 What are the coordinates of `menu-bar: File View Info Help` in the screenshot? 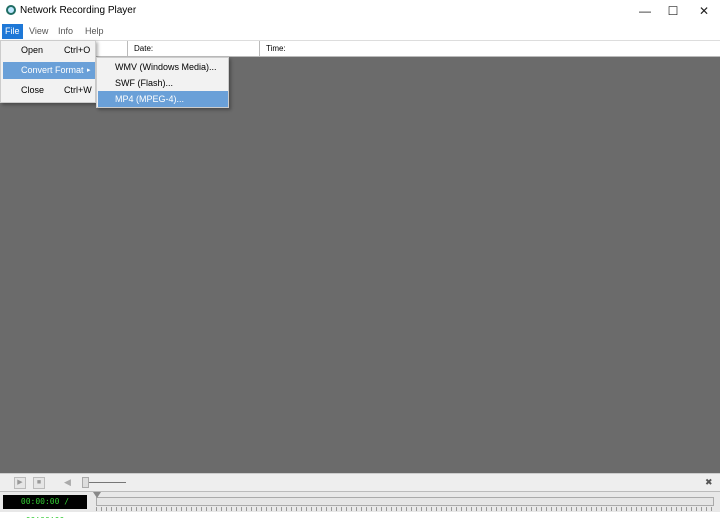 It's located at (360, 31).